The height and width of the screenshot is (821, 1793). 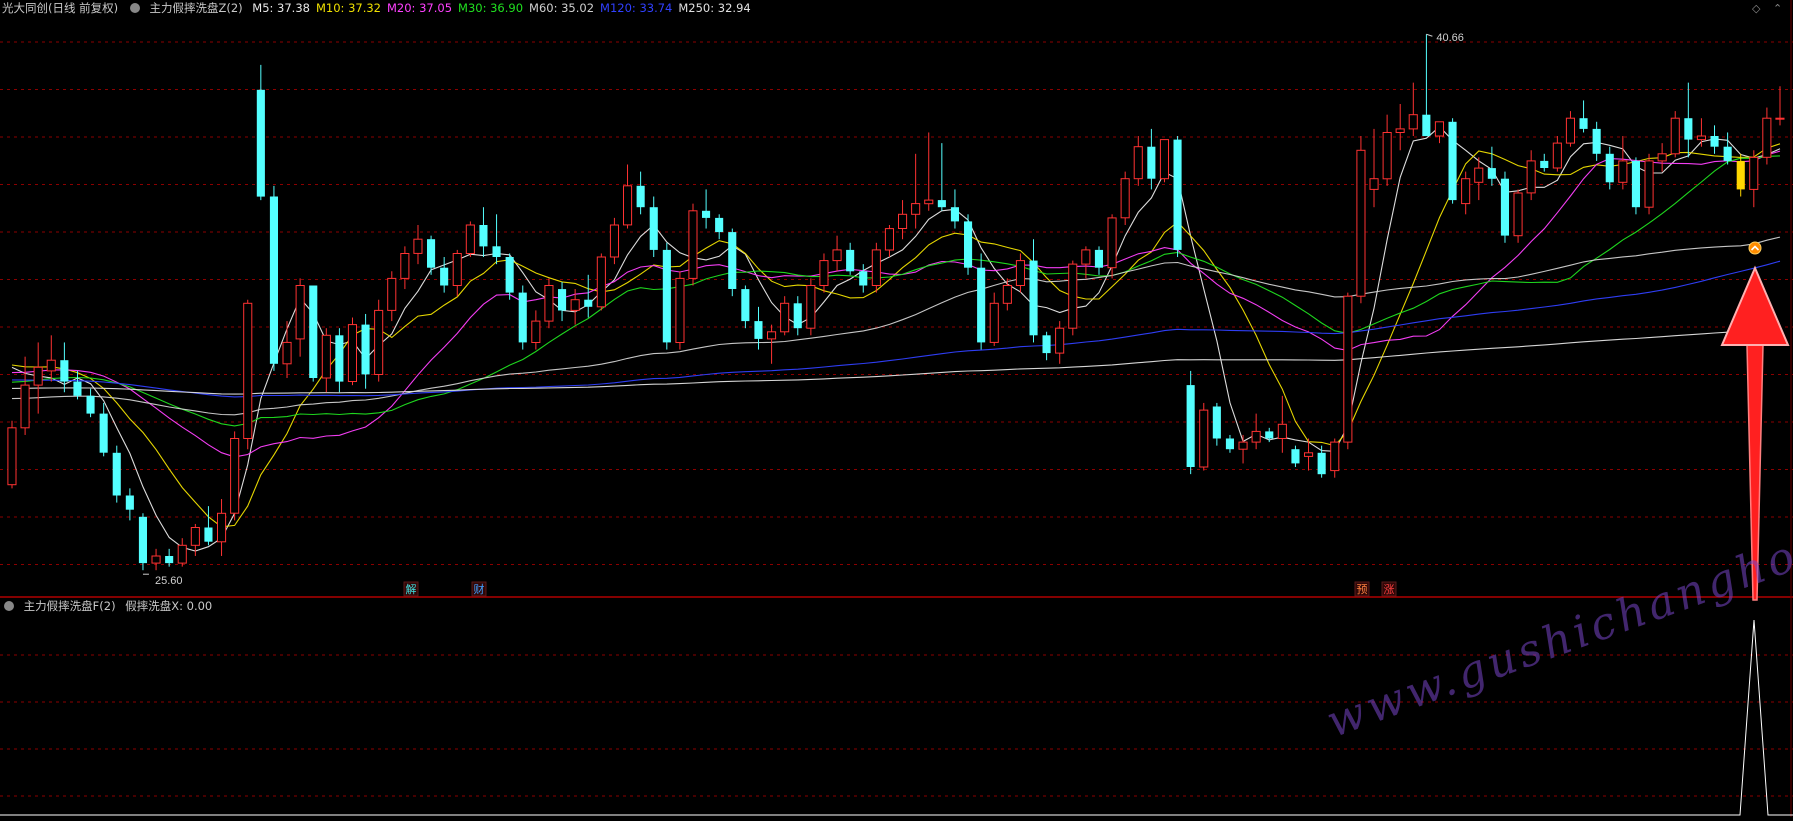 I want to click on low-price-label: 25.60, so click(x=169, y=581).